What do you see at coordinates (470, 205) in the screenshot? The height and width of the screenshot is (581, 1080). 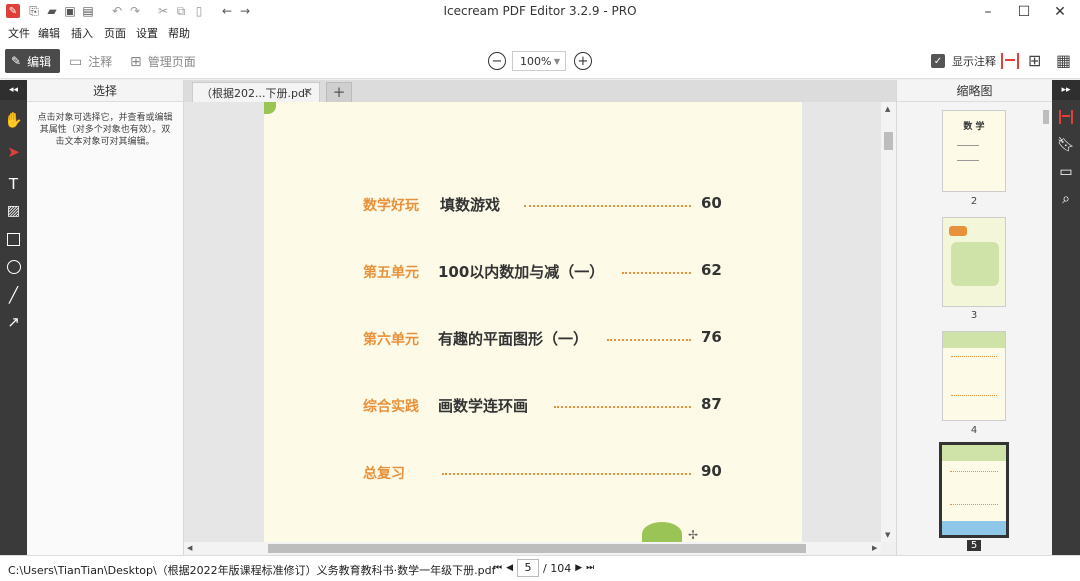 I see `toc-title: 填数游戏` at bounding box center [470, 205].